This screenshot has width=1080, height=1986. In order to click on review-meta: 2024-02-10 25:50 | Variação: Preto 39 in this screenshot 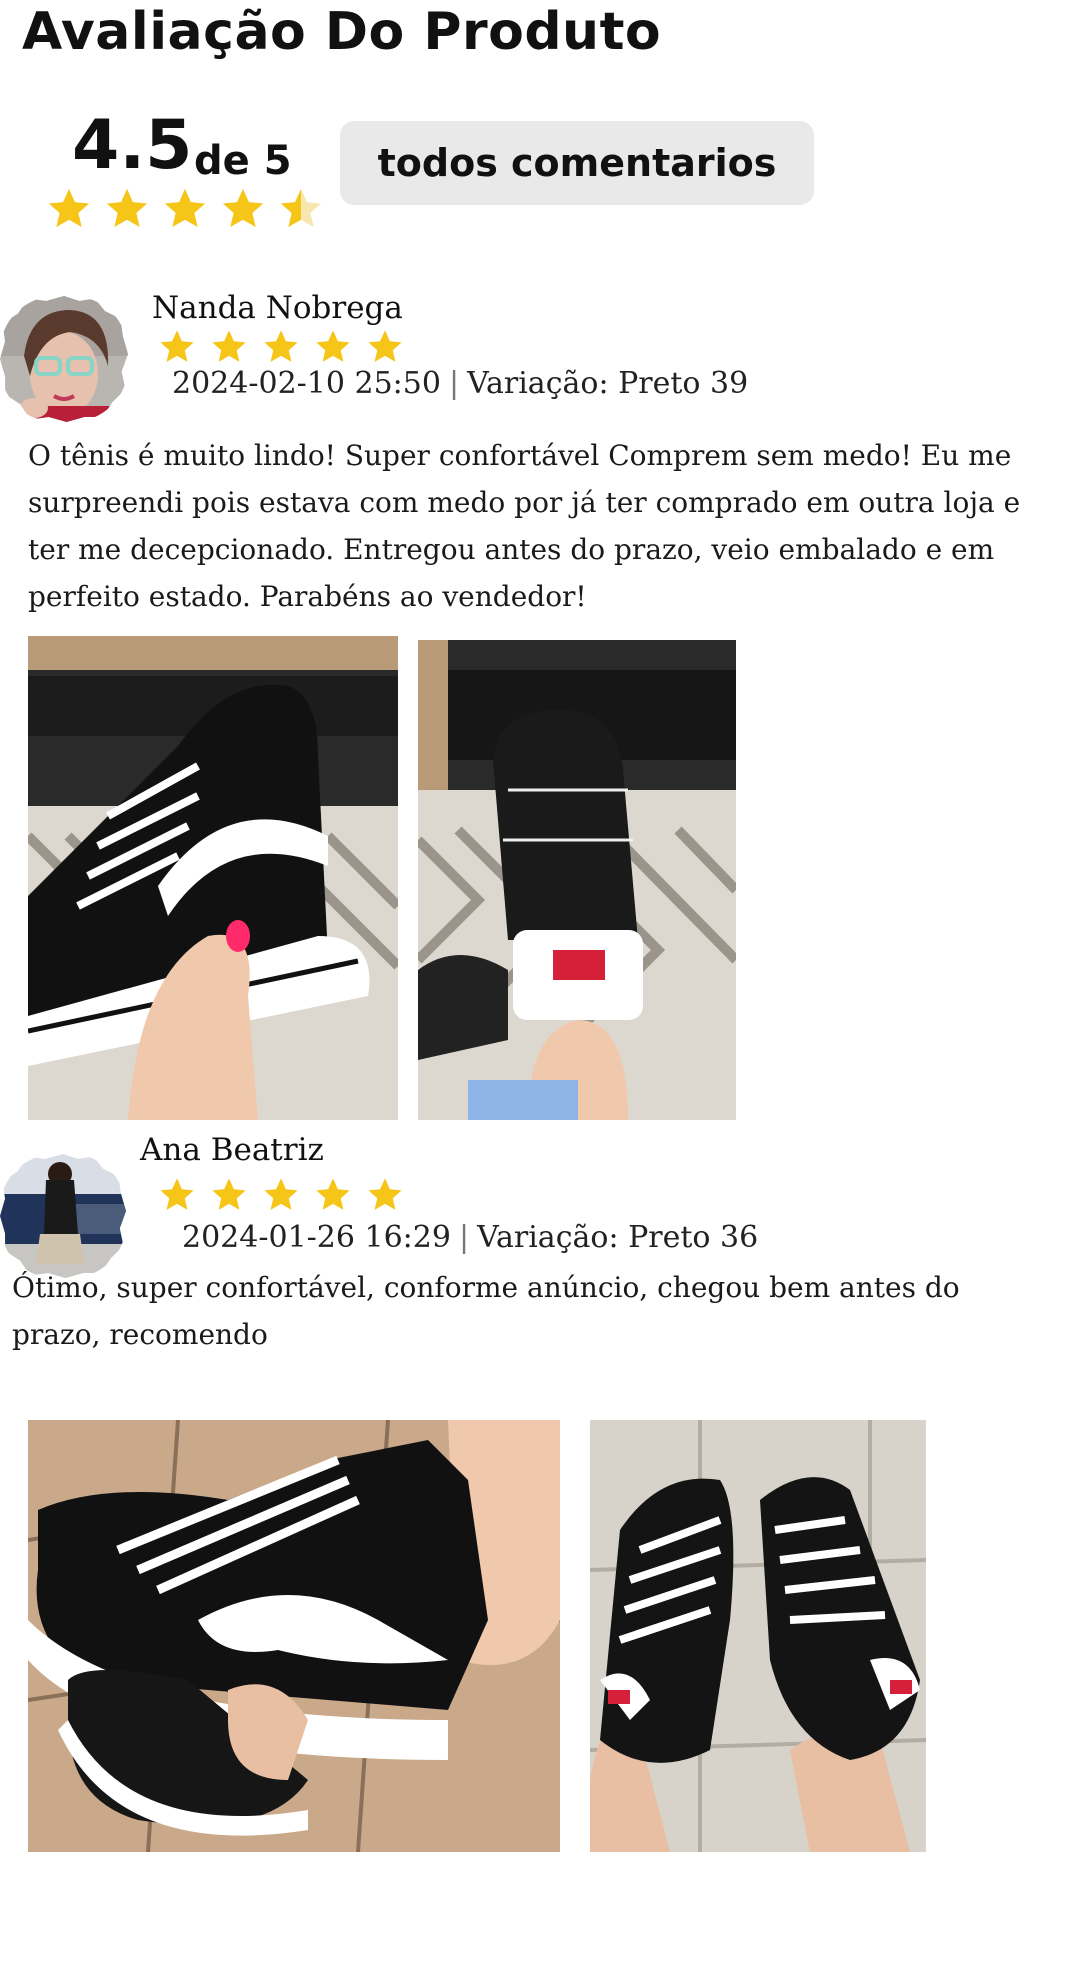, I will do `click(460, 383)`.